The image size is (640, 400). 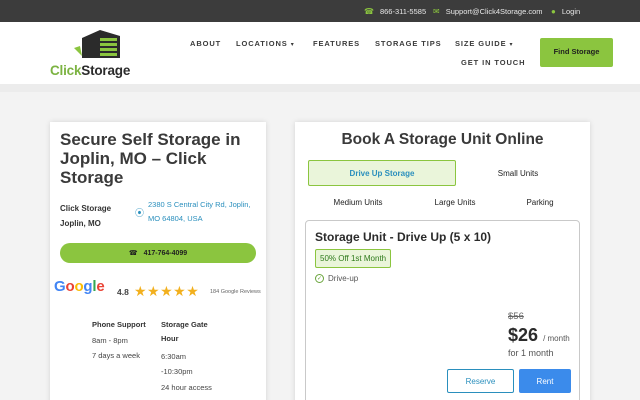 I want to click on original-price: $56, so click(x=516, y=316).